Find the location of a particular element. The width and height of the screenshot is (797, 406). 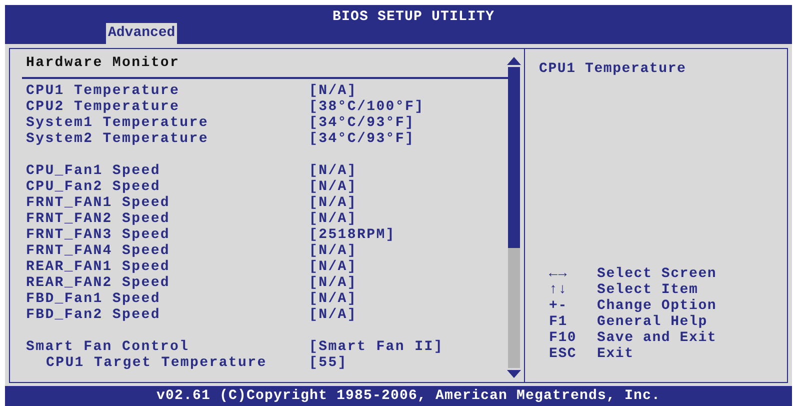

setting-value: [55] is located at coordinates (328, 363).